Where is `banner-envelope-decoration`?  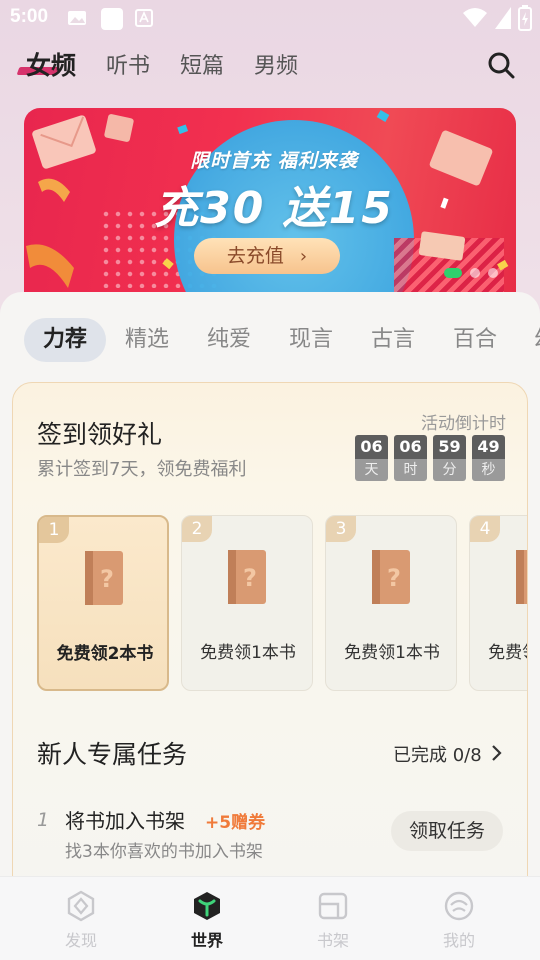
banner-envelope-decoration is located at coordinates (64, 142).